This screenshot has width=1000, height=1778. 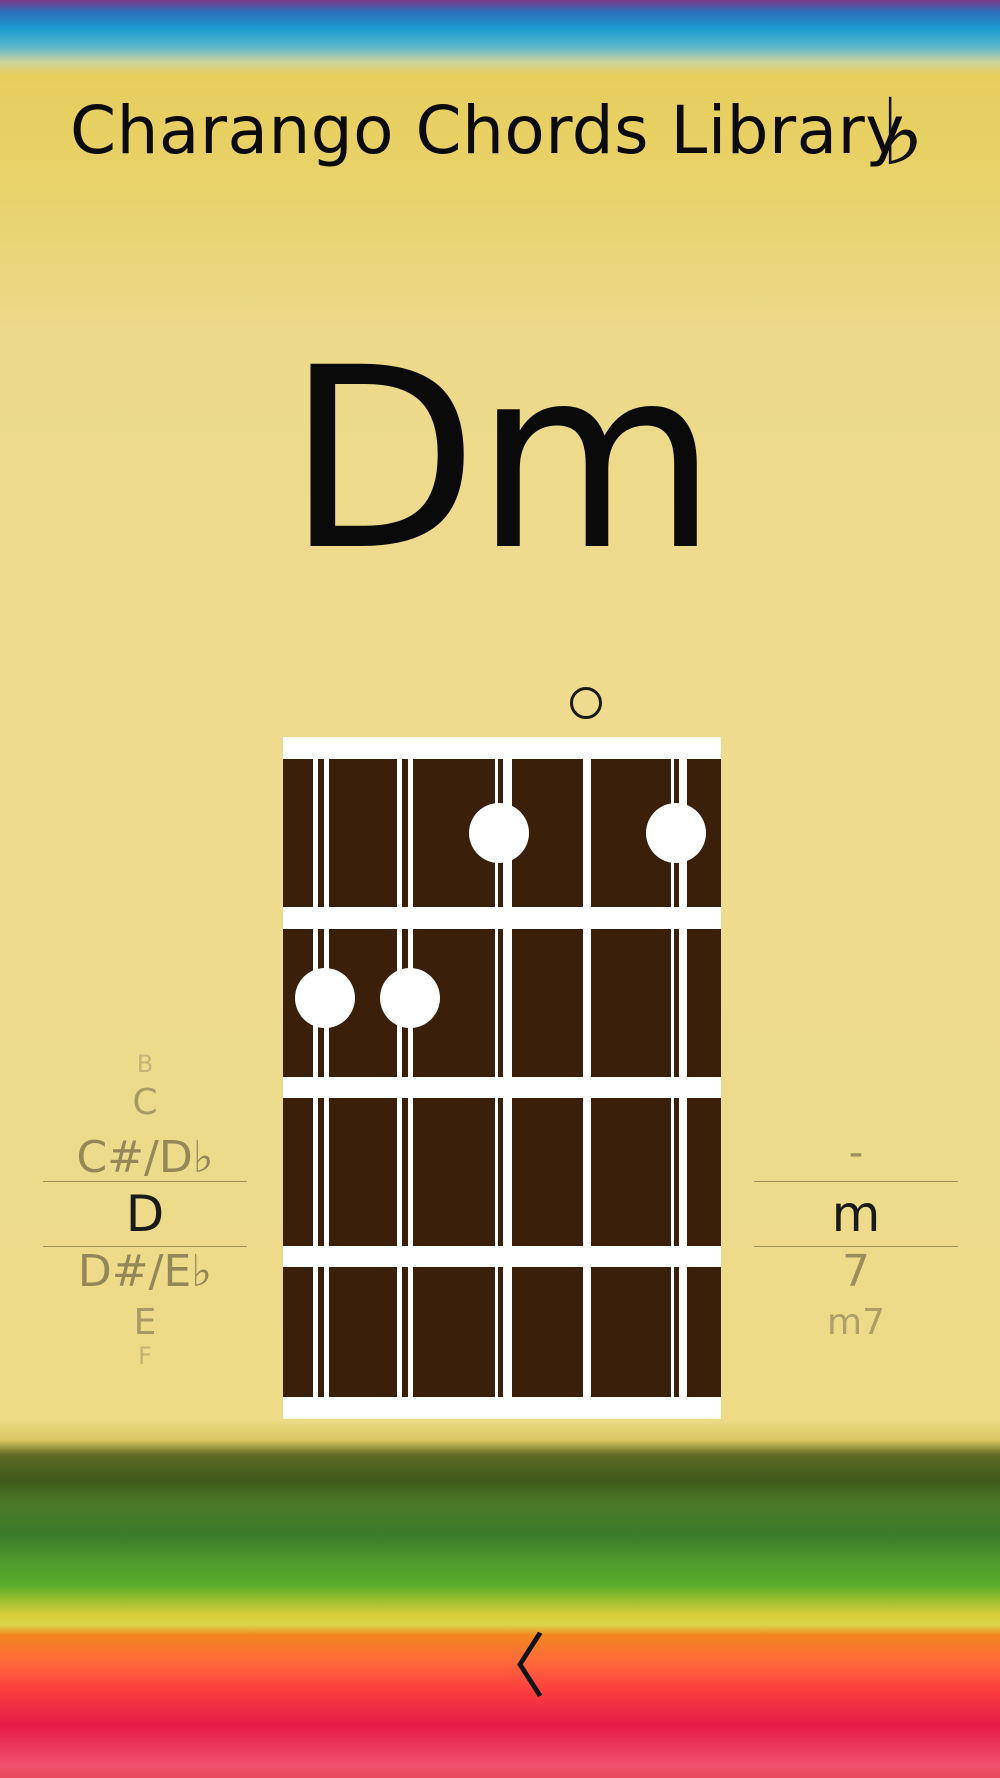 I want to click on chord-quality-picker: - m 7 m7, so click(x=856, y=1220).